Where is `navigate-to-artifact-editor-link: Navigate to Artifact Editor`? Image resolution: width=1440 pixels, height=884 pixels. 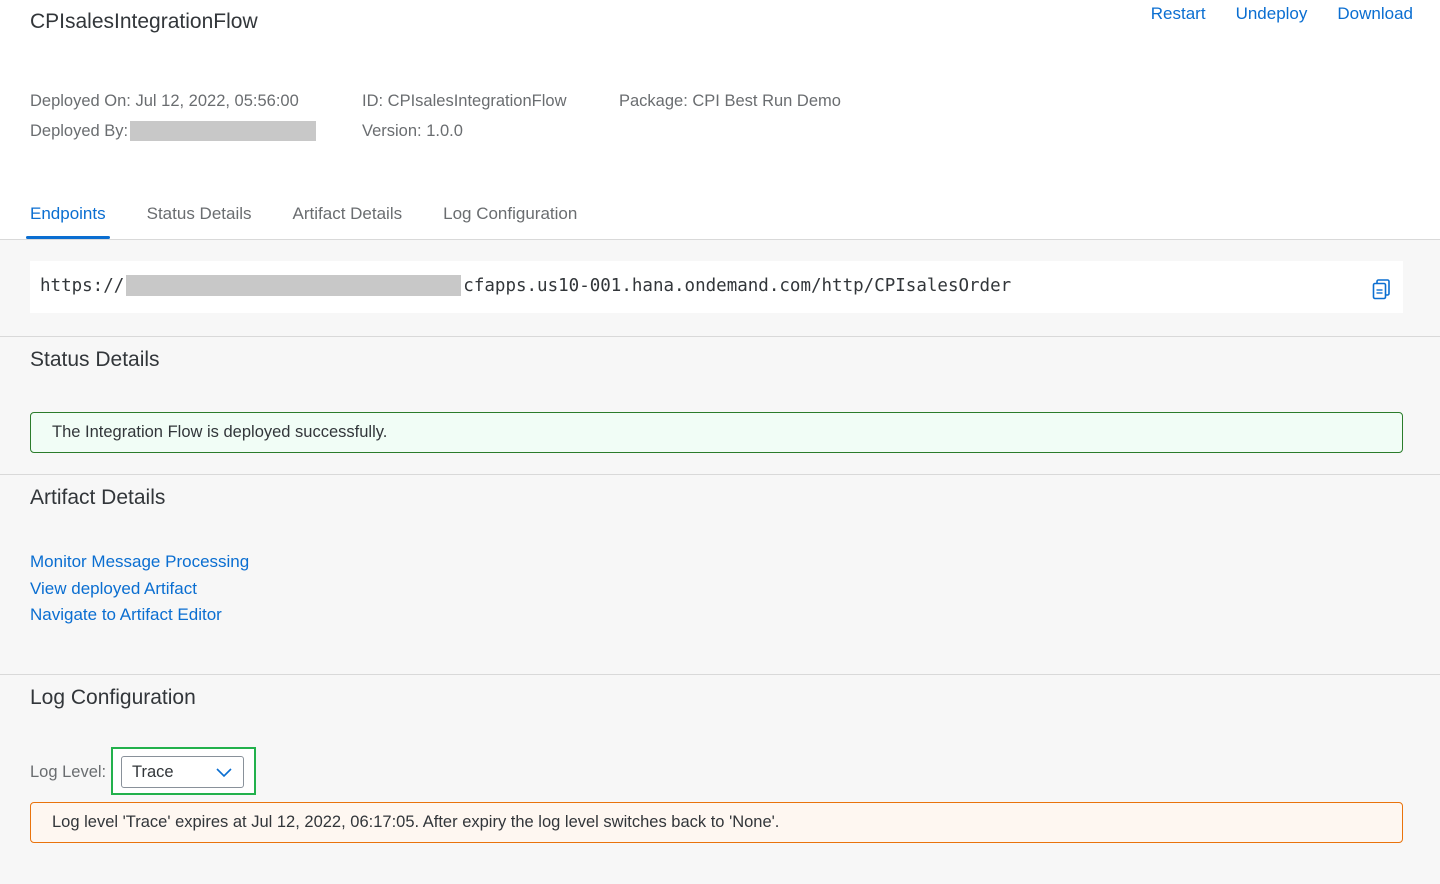
navigate-to-artifact-editor-link: Navigate to Artifact Editor is located at coordinates (139, 615).